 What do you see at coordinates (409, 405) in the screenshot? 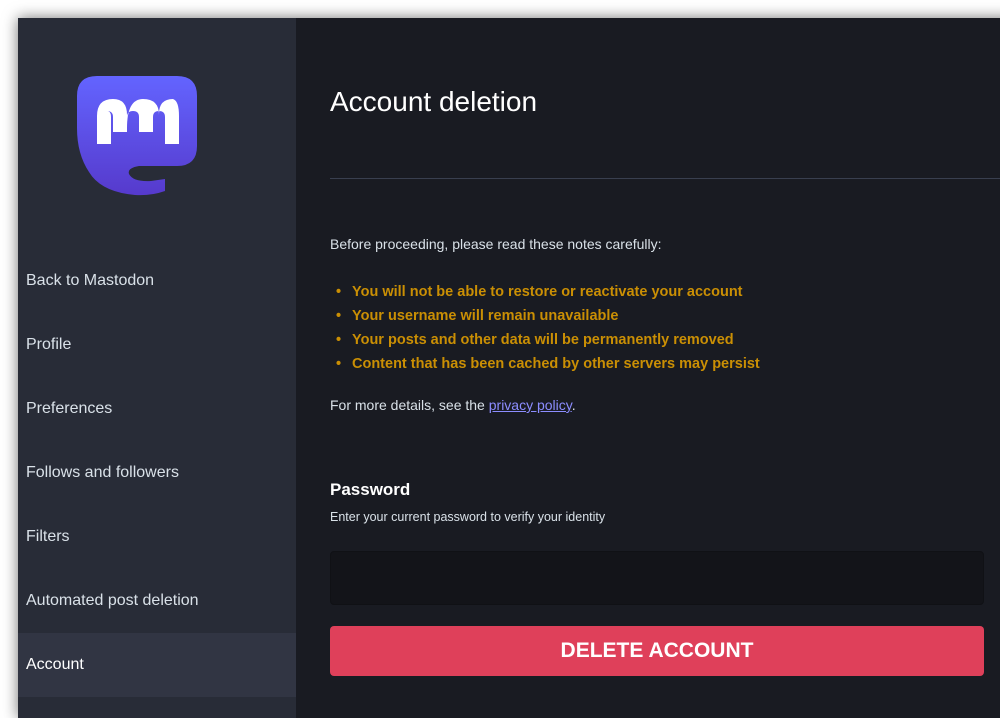
I see `details-prefix: For more details, see the` at bounding box center [409, 405].